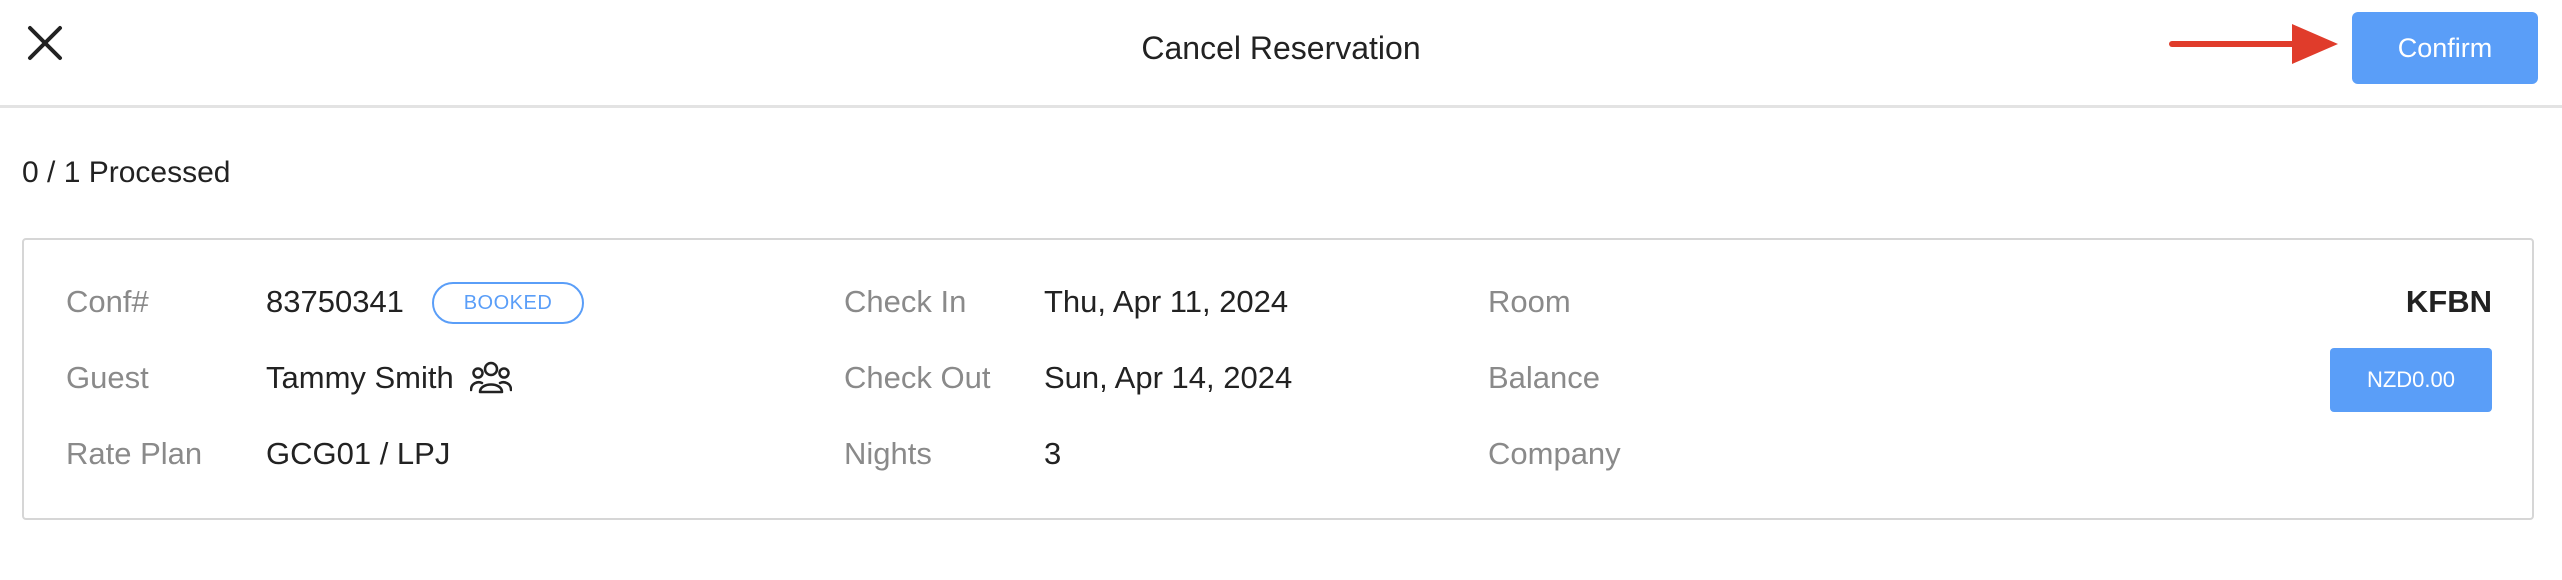  Describe the element at coordinates (2448, 301) in the screenshot. I see `room-value: KFBN` at that location.